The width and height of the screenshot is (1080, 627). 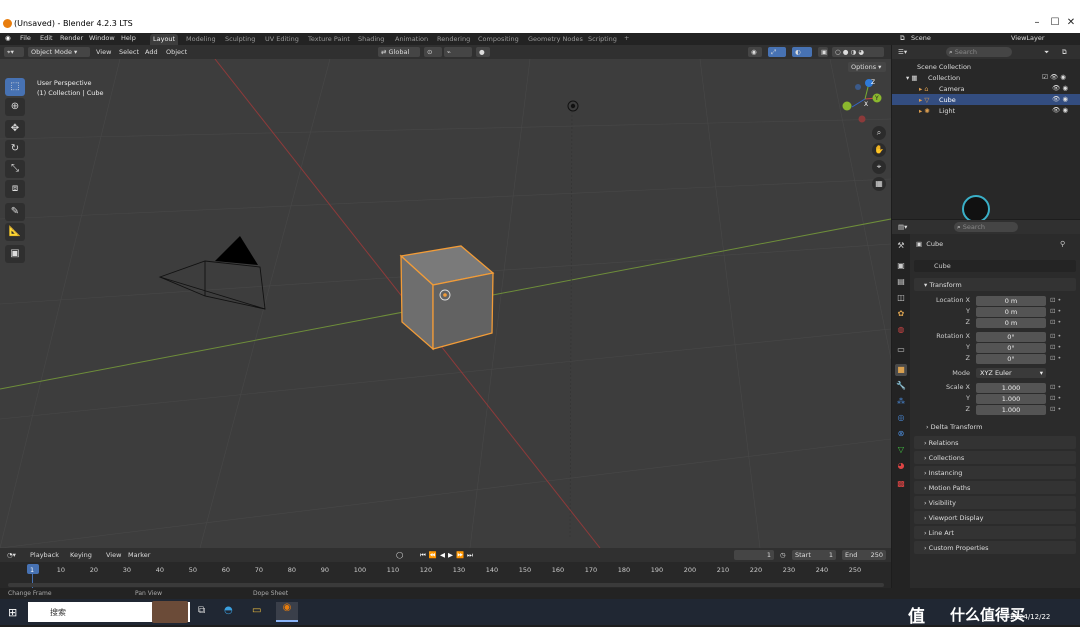 What do you see at coordinates (8, 38) in the screenshot?
I see `blender-menu-icon: ◉` at bounding box center [8, 38].